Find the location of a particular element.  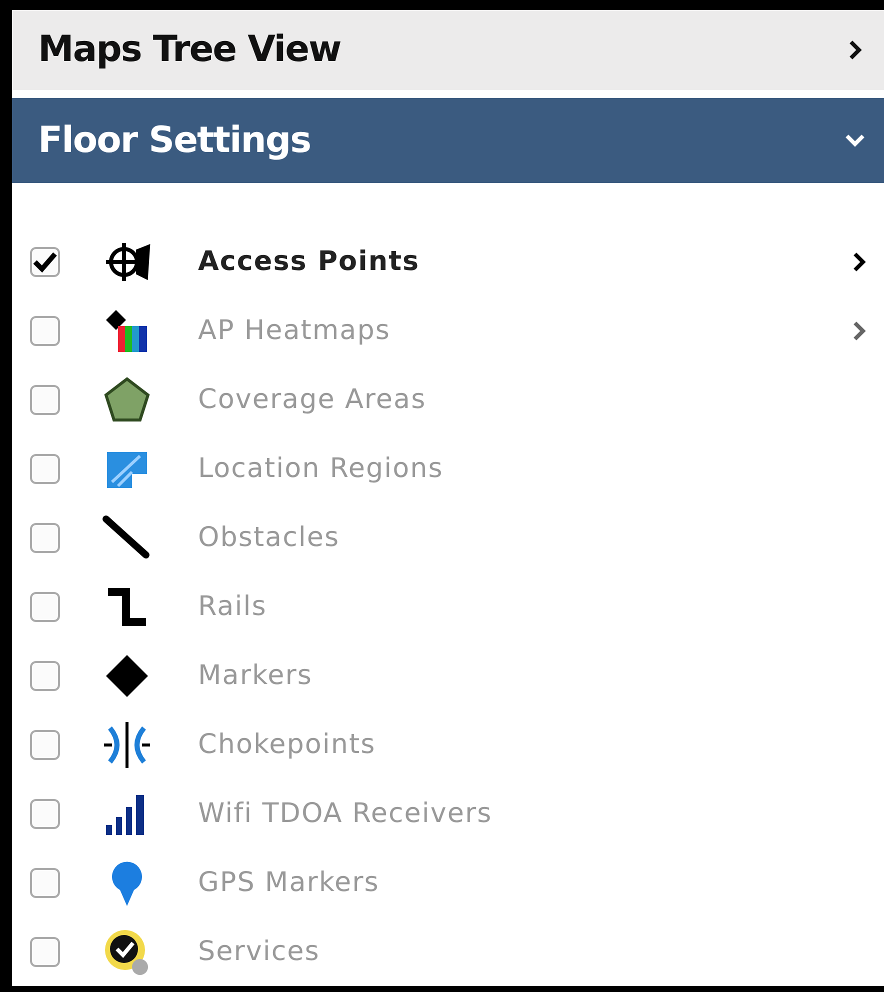

chokepoint-icon is located at coordinates (127, 745).